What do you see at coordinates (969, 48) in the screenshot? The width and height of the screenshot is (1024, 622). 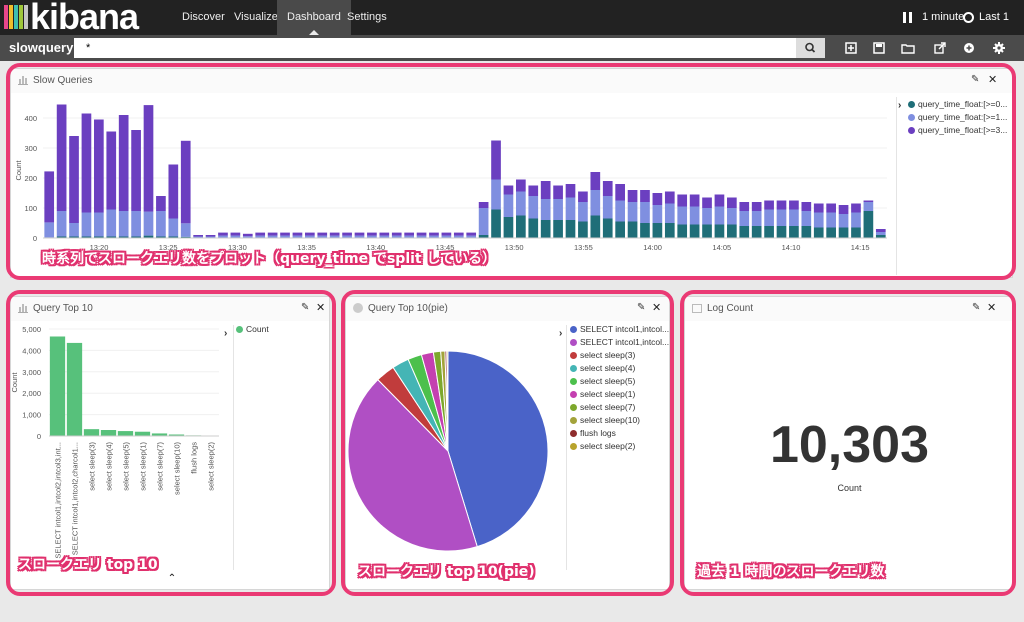 I see `add-panel-icon` at bounding box center [969, 48].